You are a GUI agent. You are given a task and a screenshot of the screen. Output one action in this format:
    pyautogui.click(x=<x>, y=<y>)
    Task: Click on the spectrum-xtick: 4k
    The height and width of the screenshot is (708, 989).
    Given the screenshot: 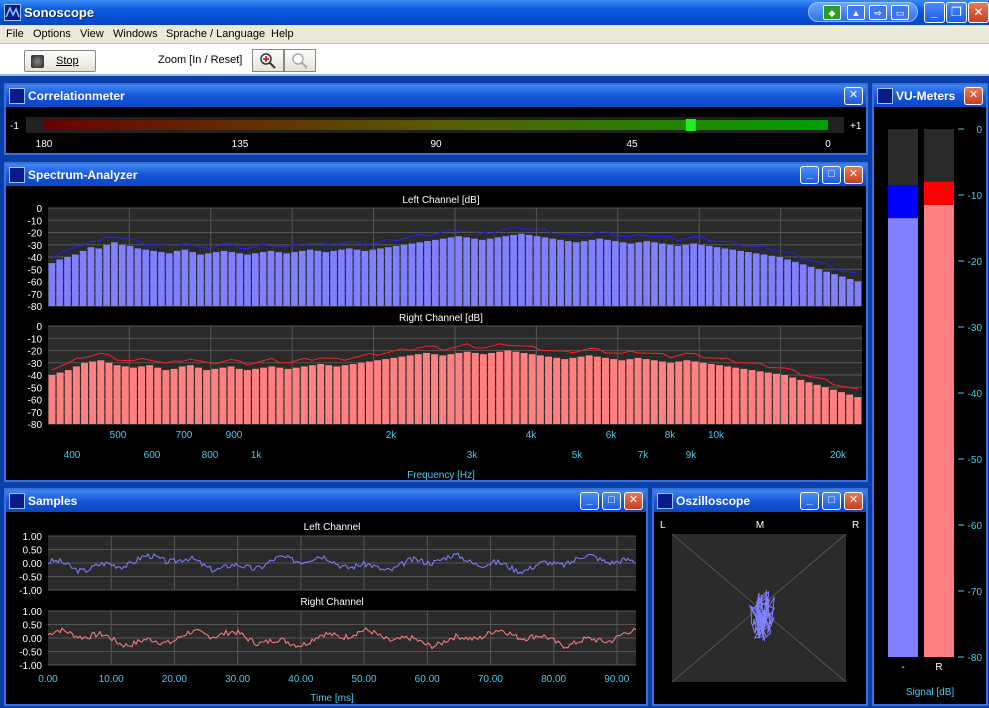 What is the action you would take?
    pyautogui.click(x=532, y=435)
    